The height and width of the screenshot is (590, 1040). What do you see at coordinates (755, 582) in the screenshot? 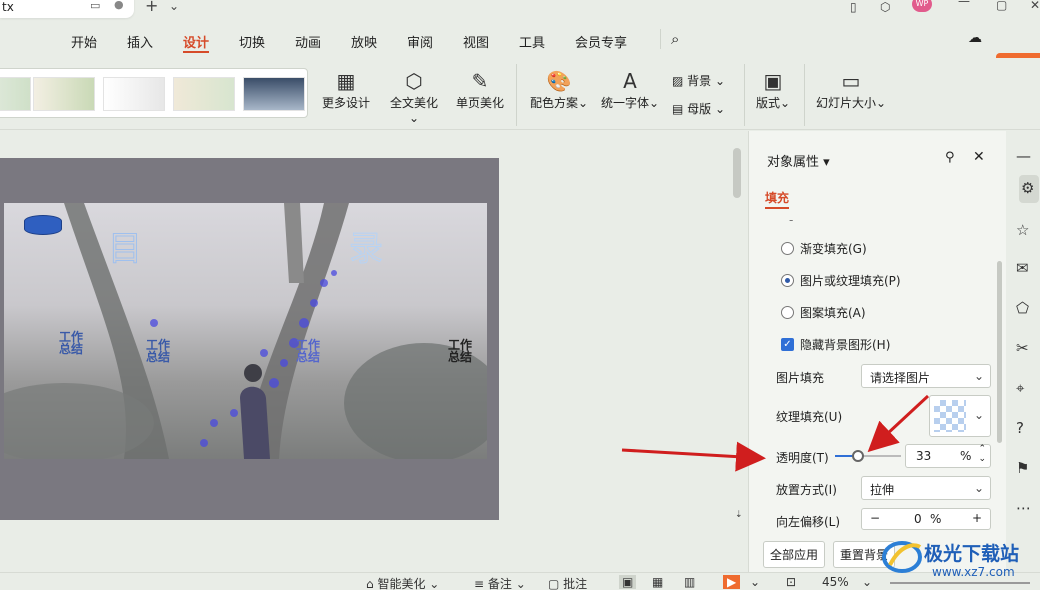
I see `play-chevron-icon: ⌄` at bounding box center [755, 582].